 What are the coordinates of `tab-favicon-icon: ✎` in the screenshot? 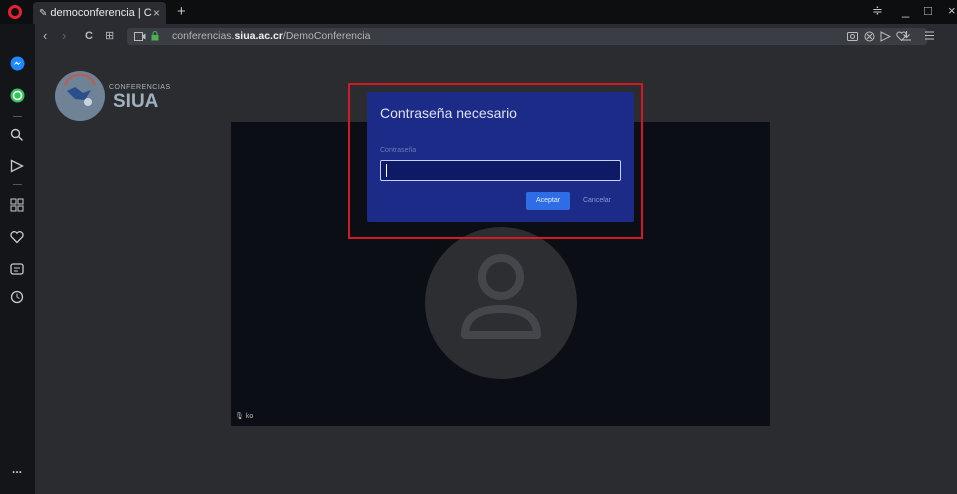 It's located at (43, 13).